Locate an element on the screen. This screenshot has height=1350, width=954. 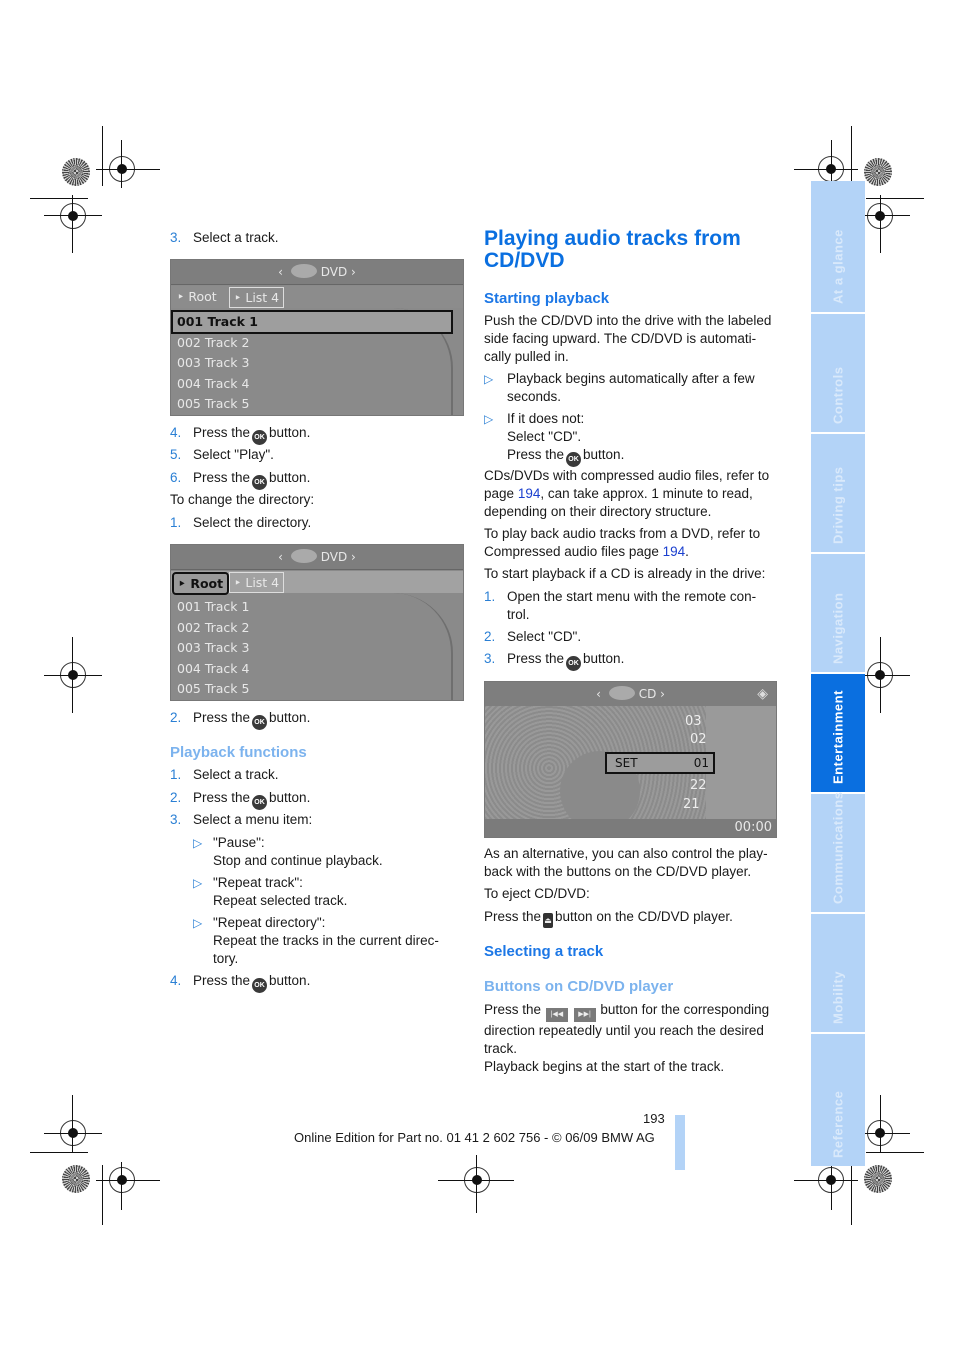
controller-direction-icon: ◈ is located at coordinates (762, 694).